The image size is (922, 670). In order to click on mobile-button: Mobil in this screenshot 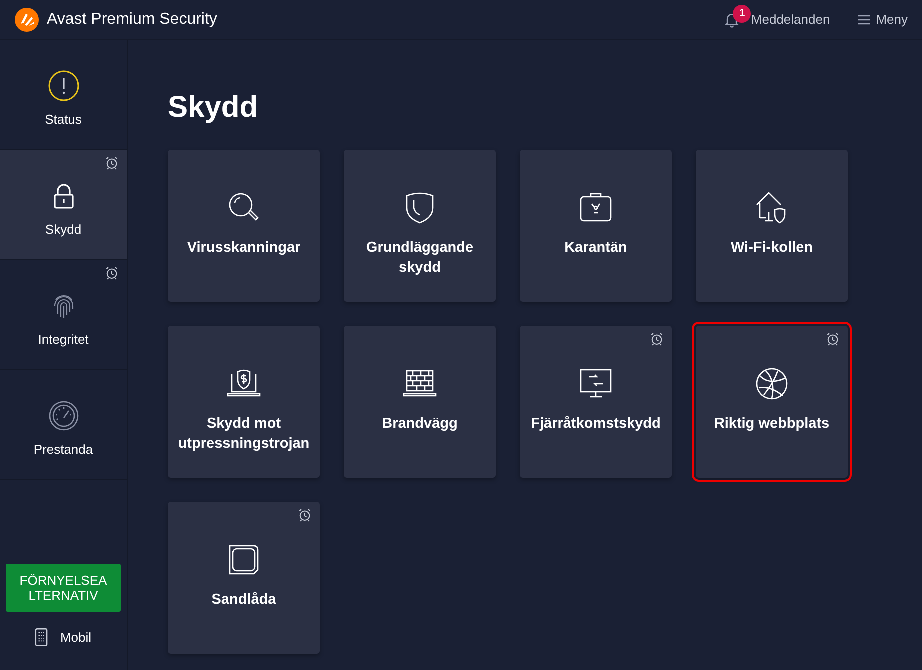, I will do `click(63, 641)`.